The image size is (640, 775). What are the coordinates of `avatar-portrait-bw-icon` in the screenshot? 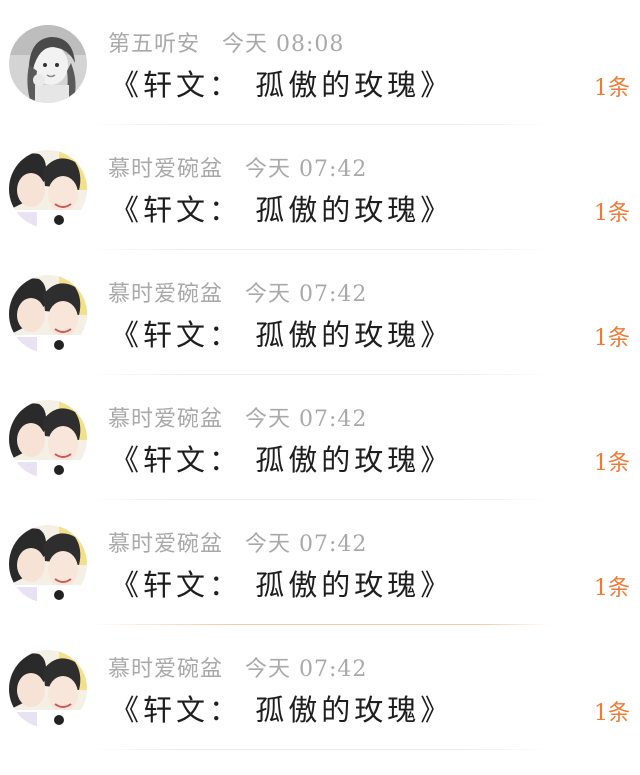 It's located at (48, 64).